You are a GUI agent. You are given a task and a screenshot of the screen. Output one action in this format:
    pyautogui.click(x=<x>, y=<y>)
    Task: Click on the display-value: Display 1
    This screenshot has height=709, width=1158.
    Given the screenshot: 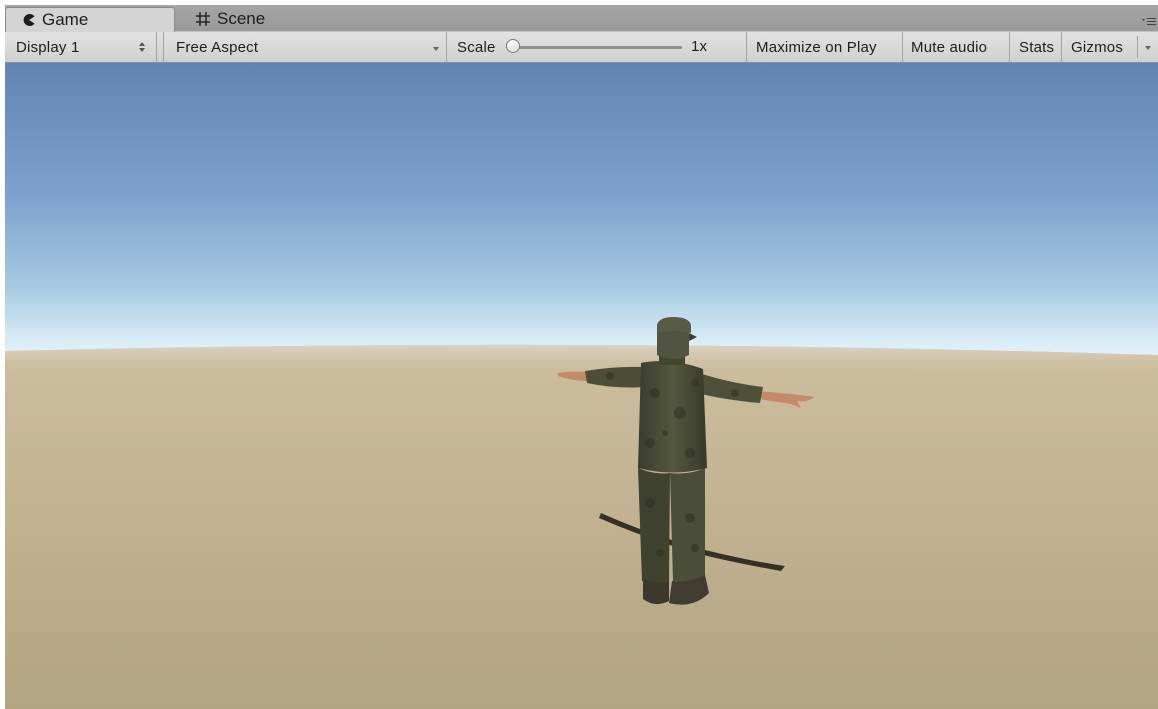 What is the action you would take?
    pyautogui.click(x=48, y=47)
    